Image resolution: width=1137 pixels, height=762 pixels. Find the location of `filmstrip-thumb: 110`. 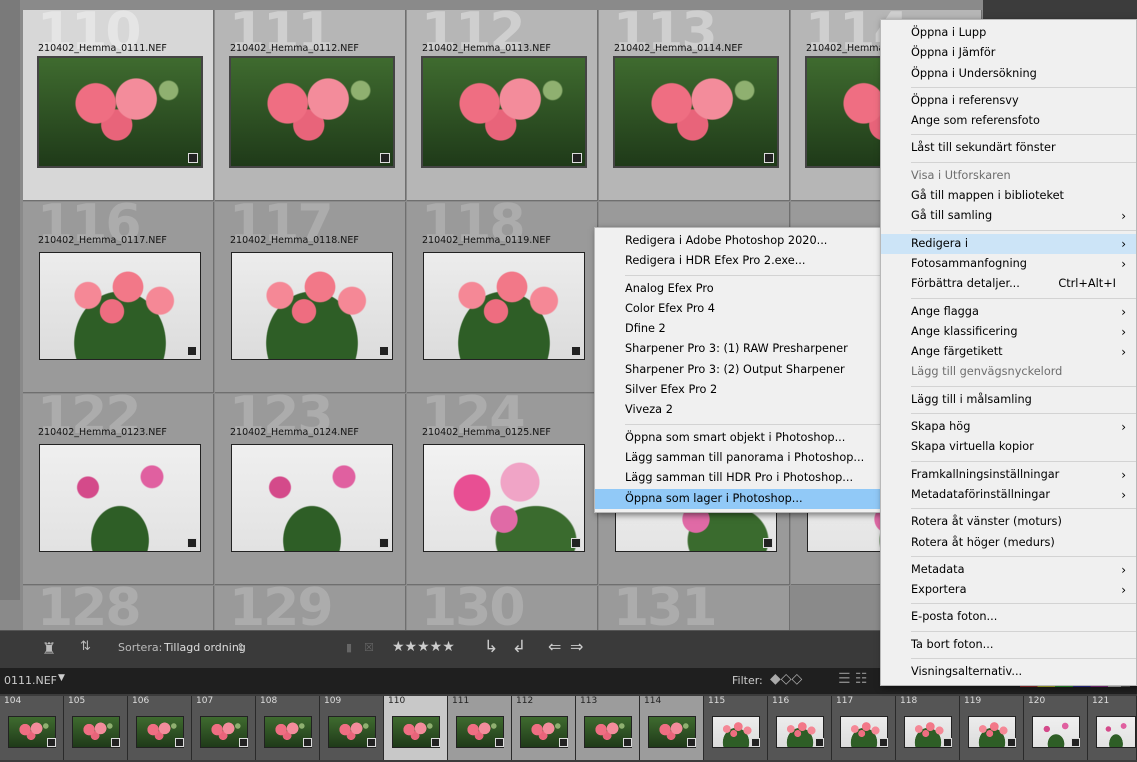

filmstrip-thumb: 110 is located at coordinates (416, 728).